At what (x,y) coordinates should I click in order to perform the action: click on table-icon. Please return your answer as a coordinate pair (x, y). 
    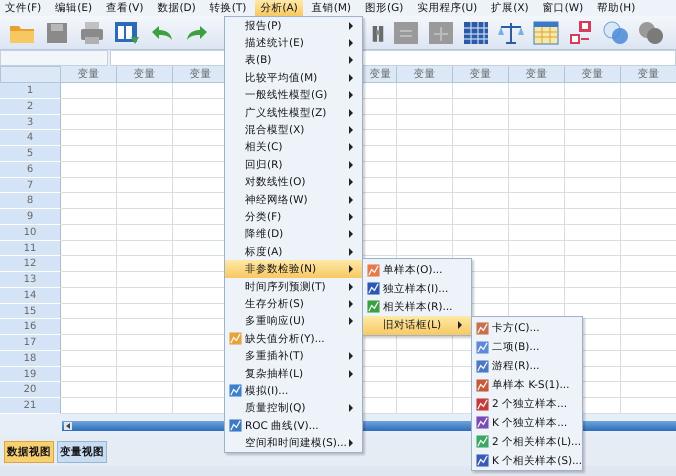
    Looking at the image, I should click on (546, 32).